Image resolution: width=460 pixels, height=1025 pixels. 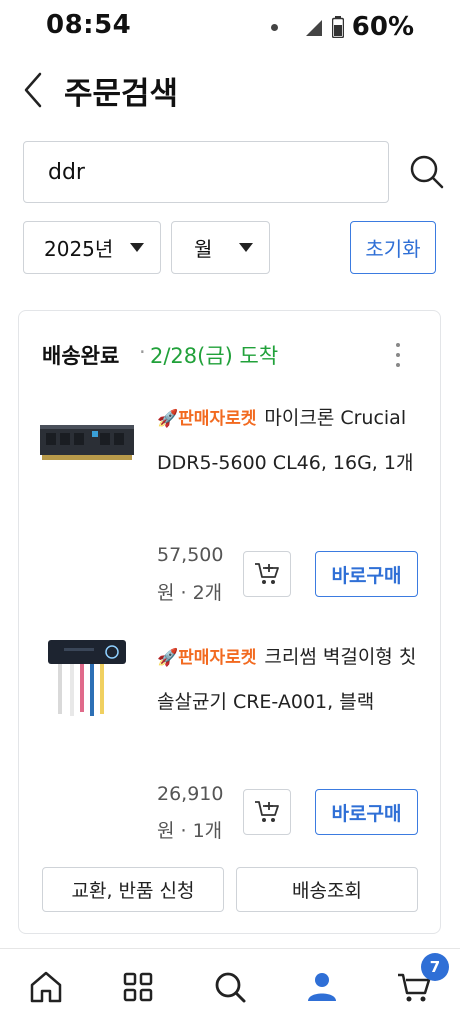 What do you see at coordinates (313, 28) in the screenshot?
I see `signal-icon` at bounding box center [313, 28].